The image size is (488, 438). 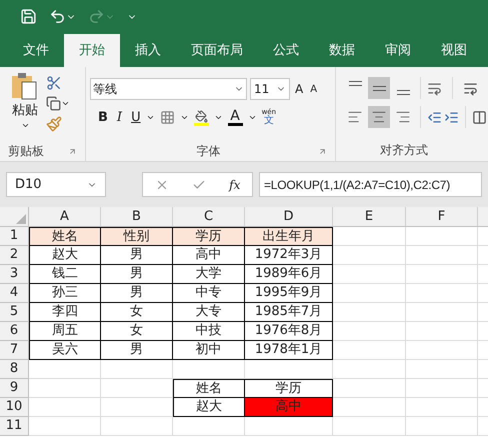 I want to click on scissors-icon, so click(x=54, y=83).